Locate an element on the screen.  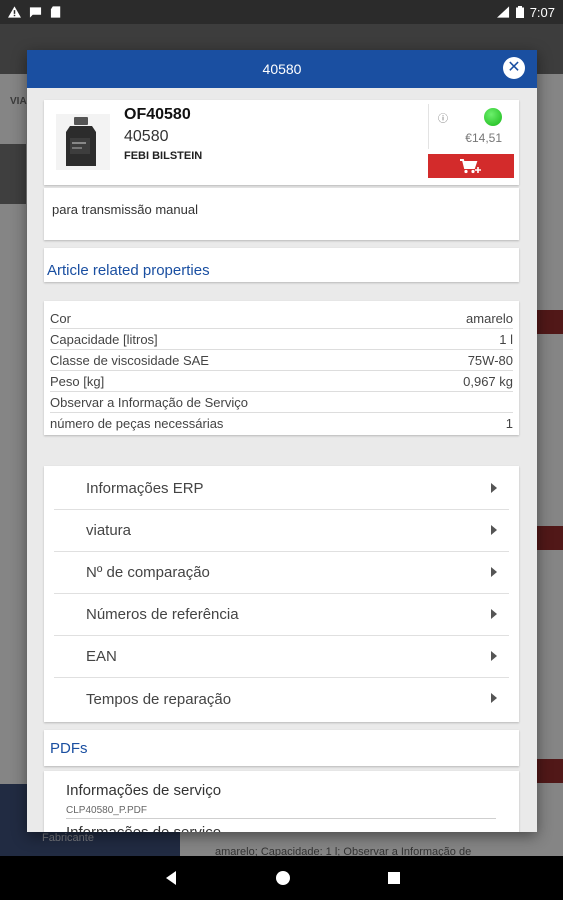
property-name: Peso [kg] is located at coordinates (77, 381).